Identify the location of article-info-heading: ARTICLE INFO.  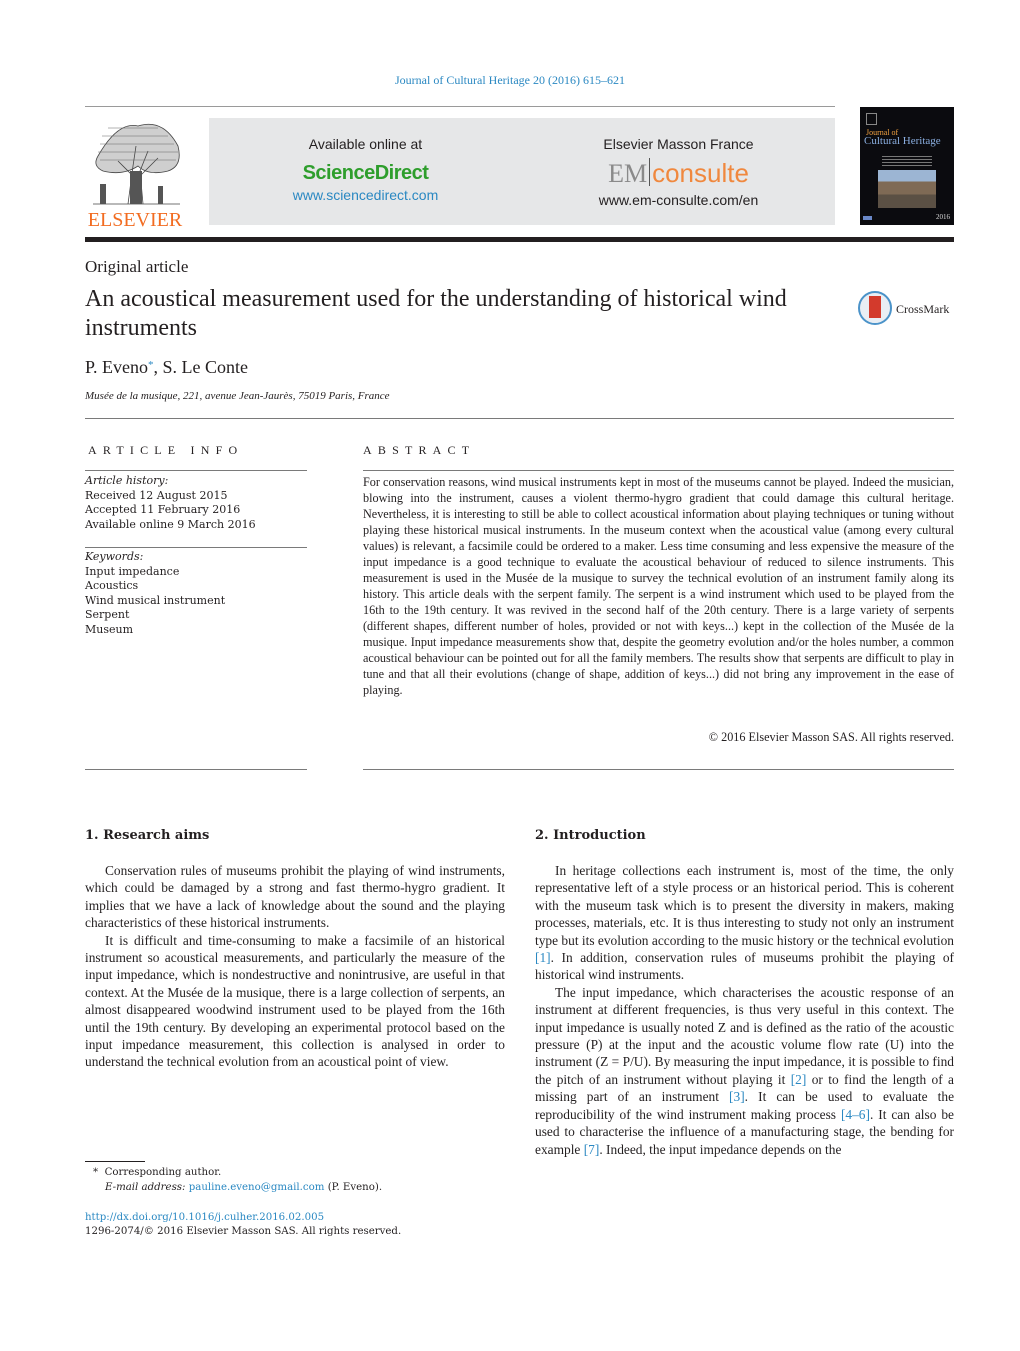
(166, 450).